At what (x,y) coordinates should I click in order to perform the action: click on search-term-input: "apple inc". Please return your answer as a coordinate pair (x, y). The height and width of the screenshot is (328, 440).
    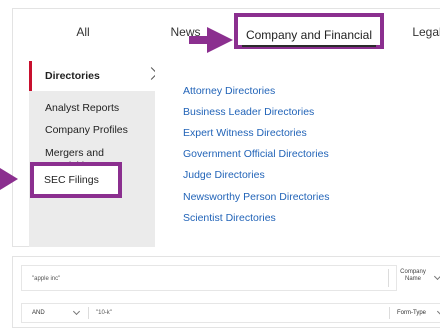
    Looking at the image, I should click on (209, 278).